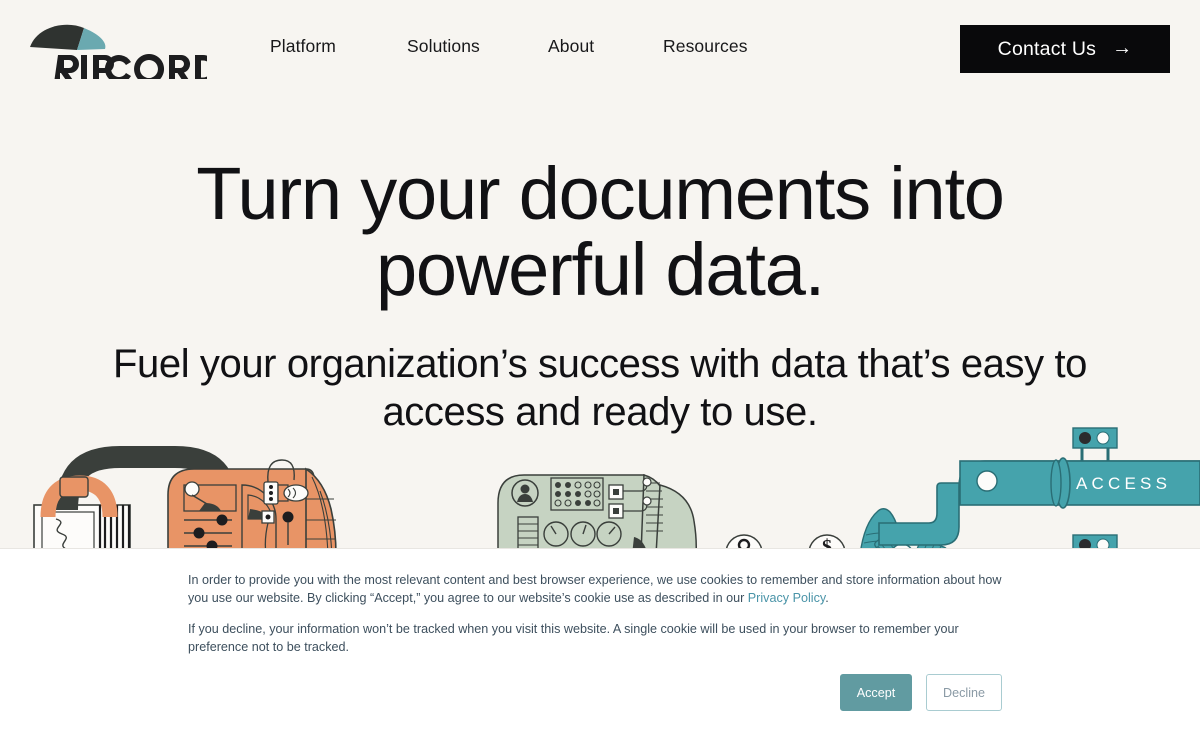  Describe the element at coordinates (1047, 48) in the screenshot. I see `contact-us-label: Contact Us` at that location.